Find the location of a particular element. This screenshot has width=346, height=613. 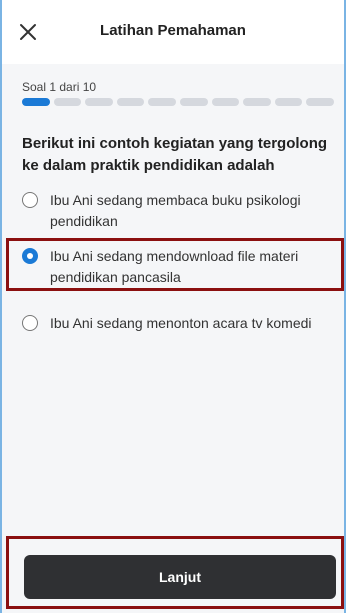

radio-button-2-selected is located at coordinates (30, 256).